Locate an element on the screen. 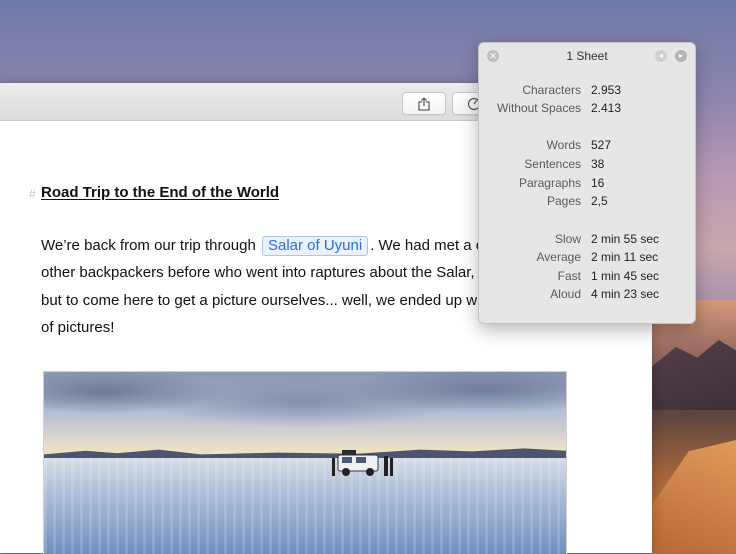  stat-value: 2.413 is located at coordinates (606, 108).